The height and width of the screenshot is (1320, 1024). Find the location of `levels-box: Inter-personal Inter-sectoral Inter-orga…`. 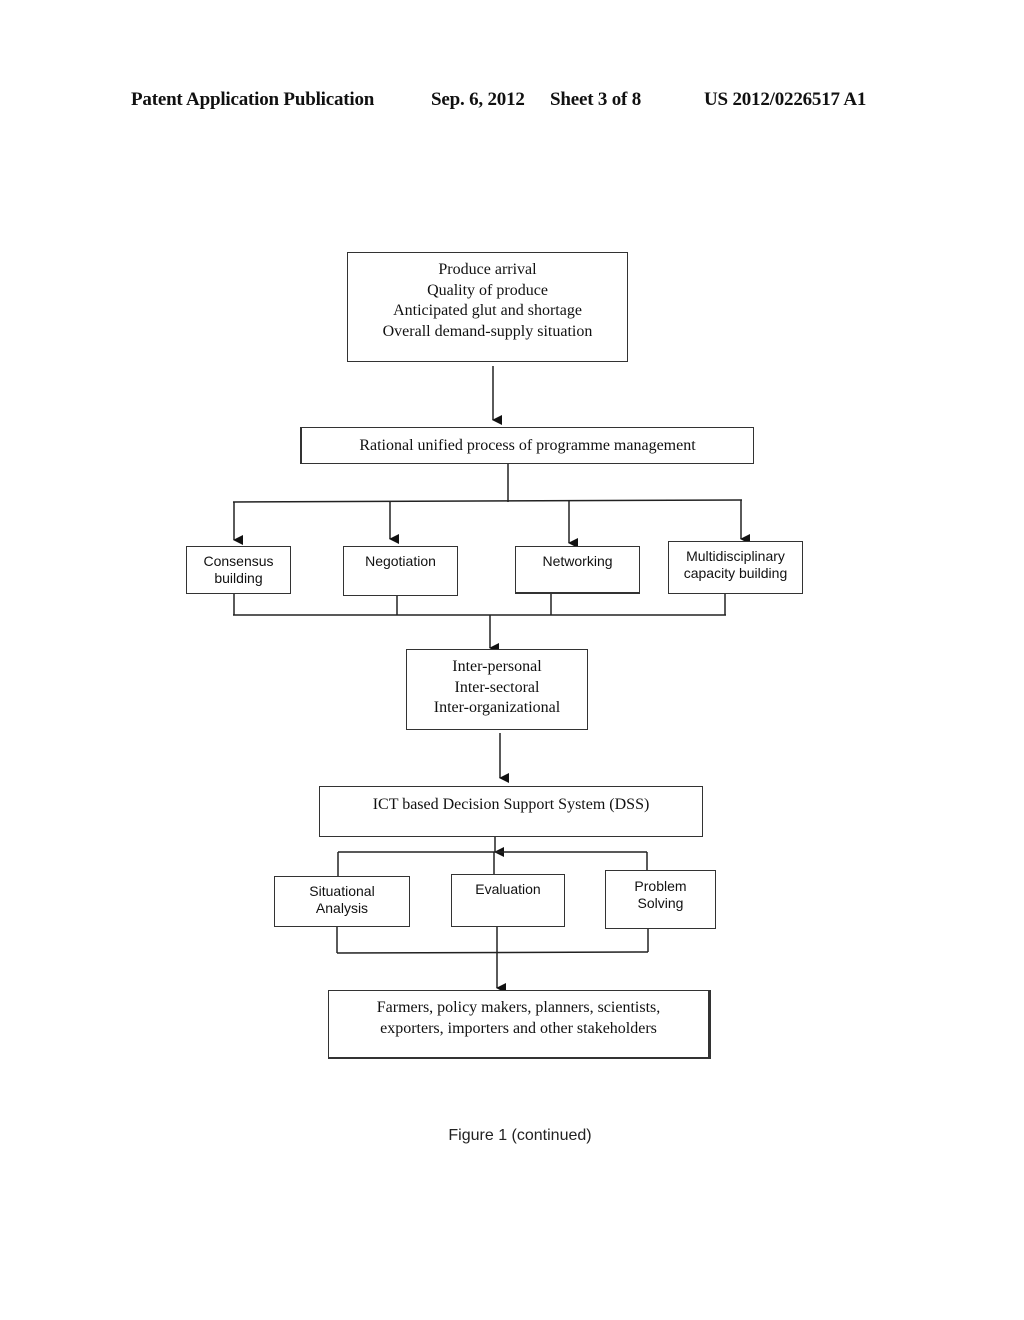

levels-box: Inter-personal Inter-sectoral Inter-orga… is located at coordinates (497, 689).